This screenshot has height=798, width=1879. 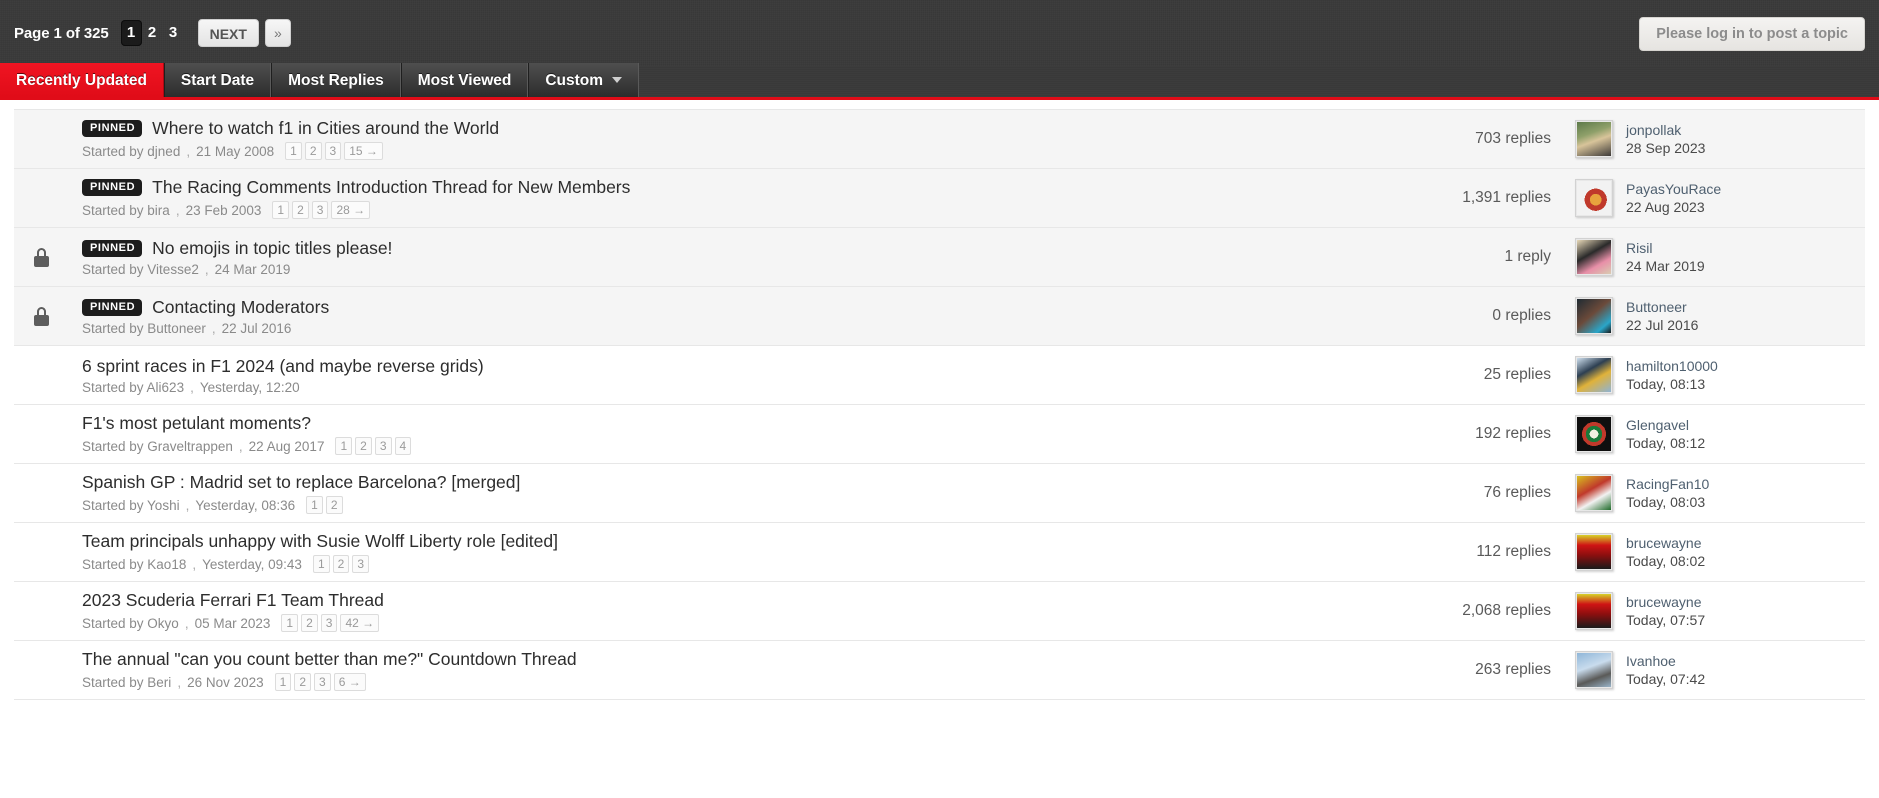 What do you see at coordinates (1673, 189) in the screenshot?
I see `last-post-user-link: PayasYouRace` at bounding box center [1673, 189].